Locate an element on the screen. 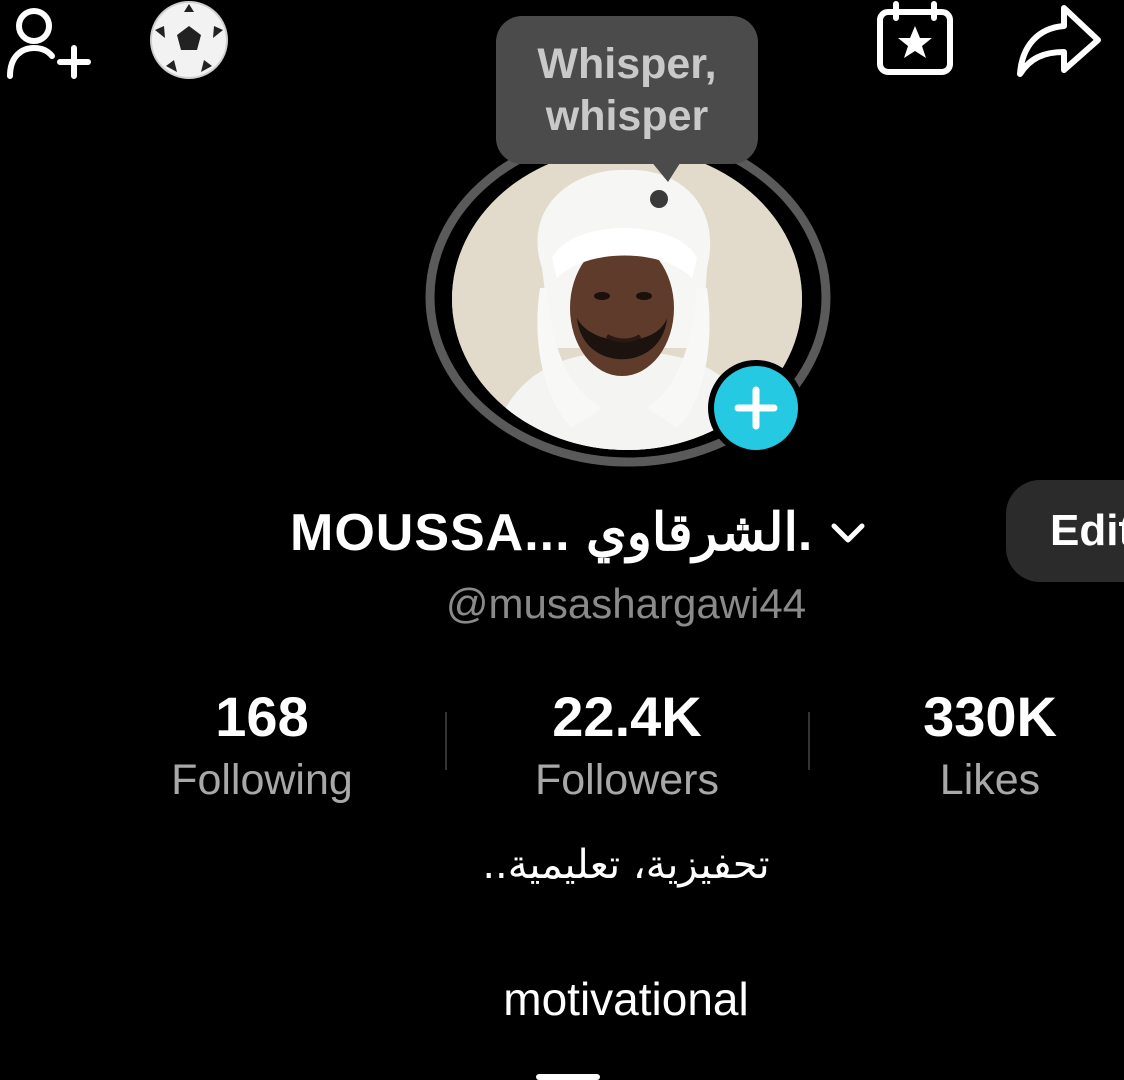 Image resolution: width=1124 pixels, height=1080 pixels. add-story-button is located at coordinates (756, 408).